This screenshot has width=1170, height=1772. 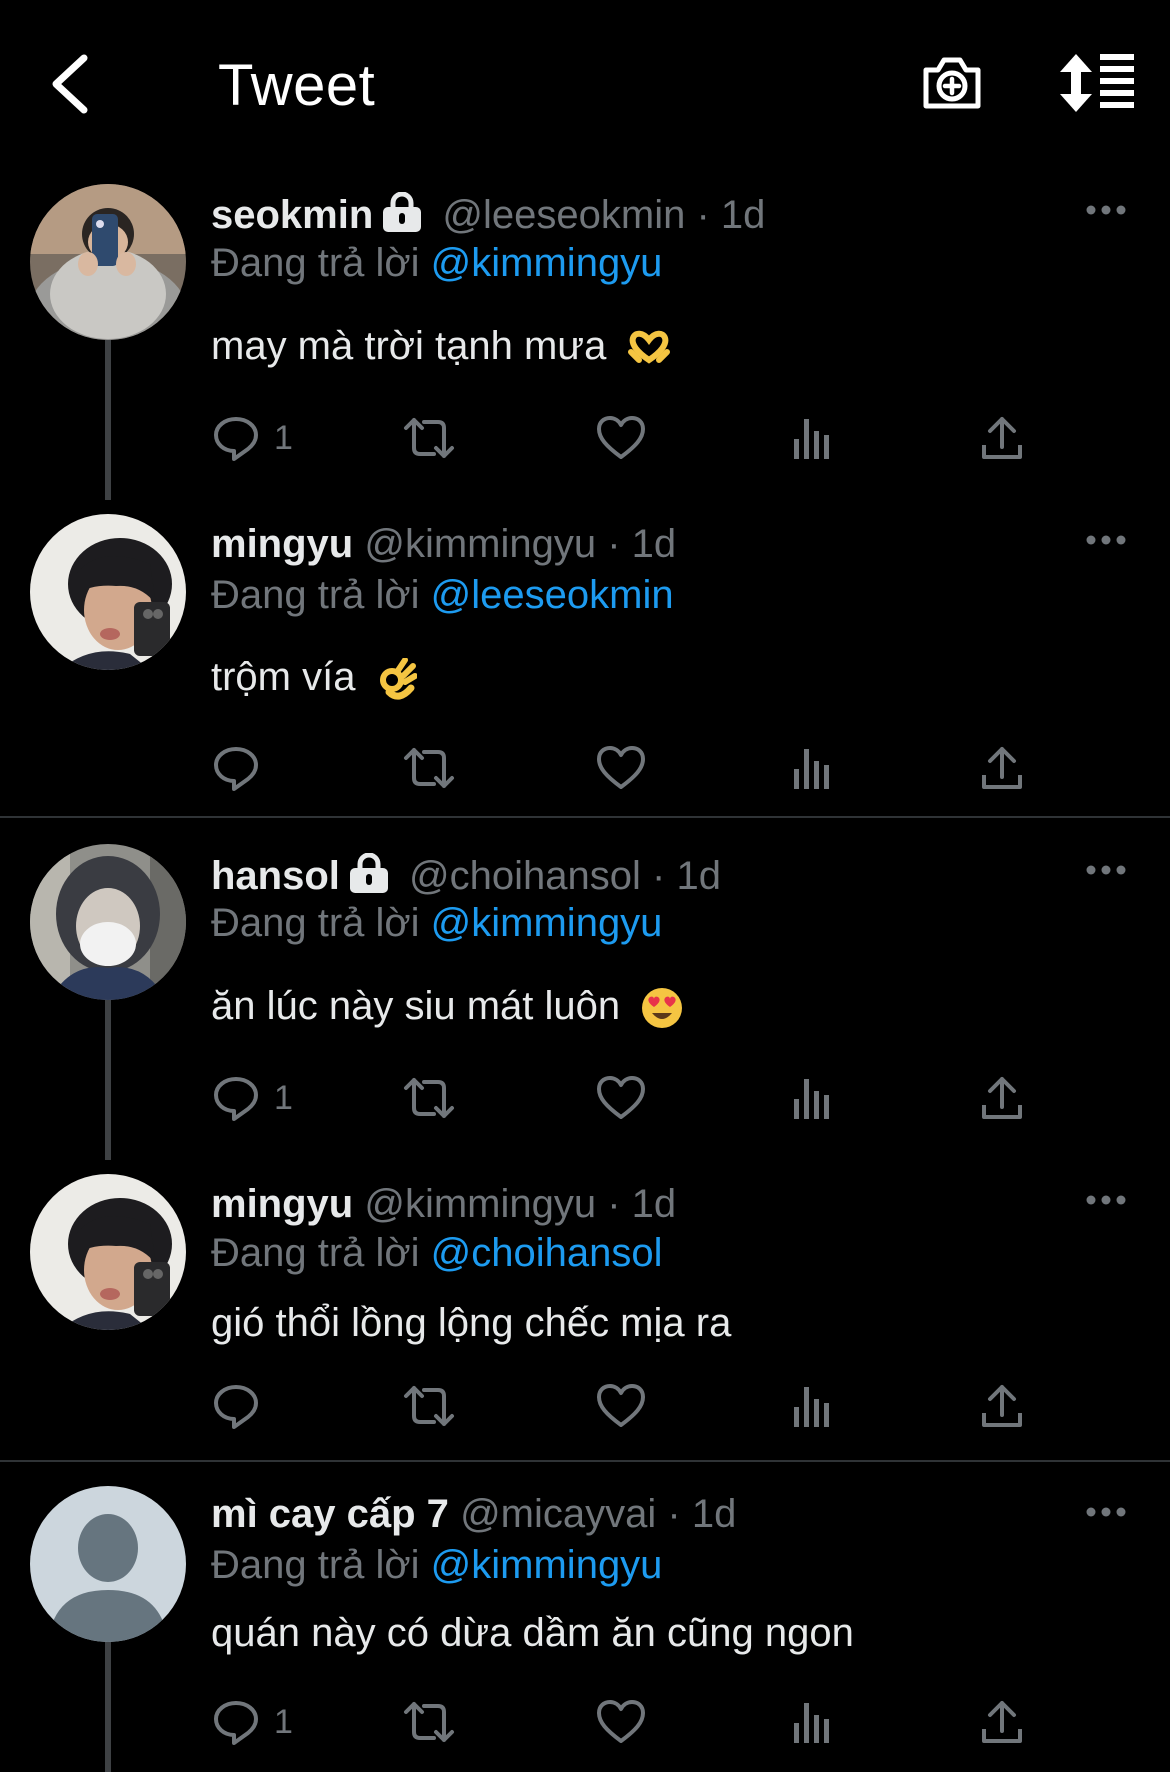 What do you see at coordinates (558, 1514) in the screenshot?
I see `user-handle: @micayvai` at bounding box center [558, 1514].